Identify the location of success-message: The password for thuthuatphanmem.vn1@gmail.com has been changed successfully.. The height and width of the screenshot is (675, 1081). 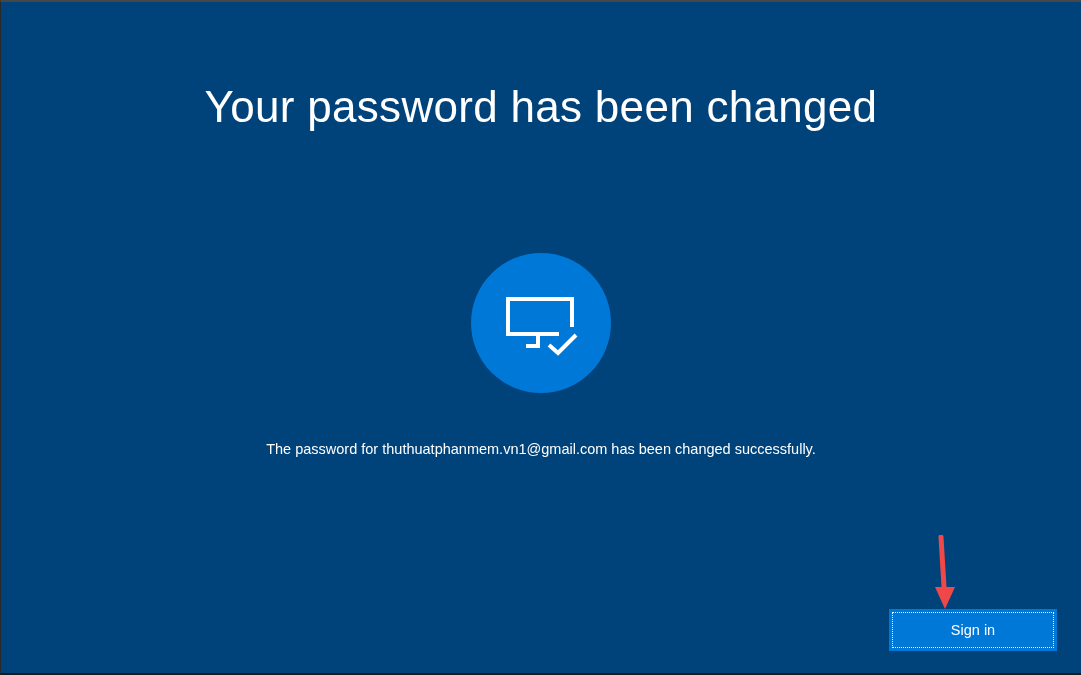
(541, 449).